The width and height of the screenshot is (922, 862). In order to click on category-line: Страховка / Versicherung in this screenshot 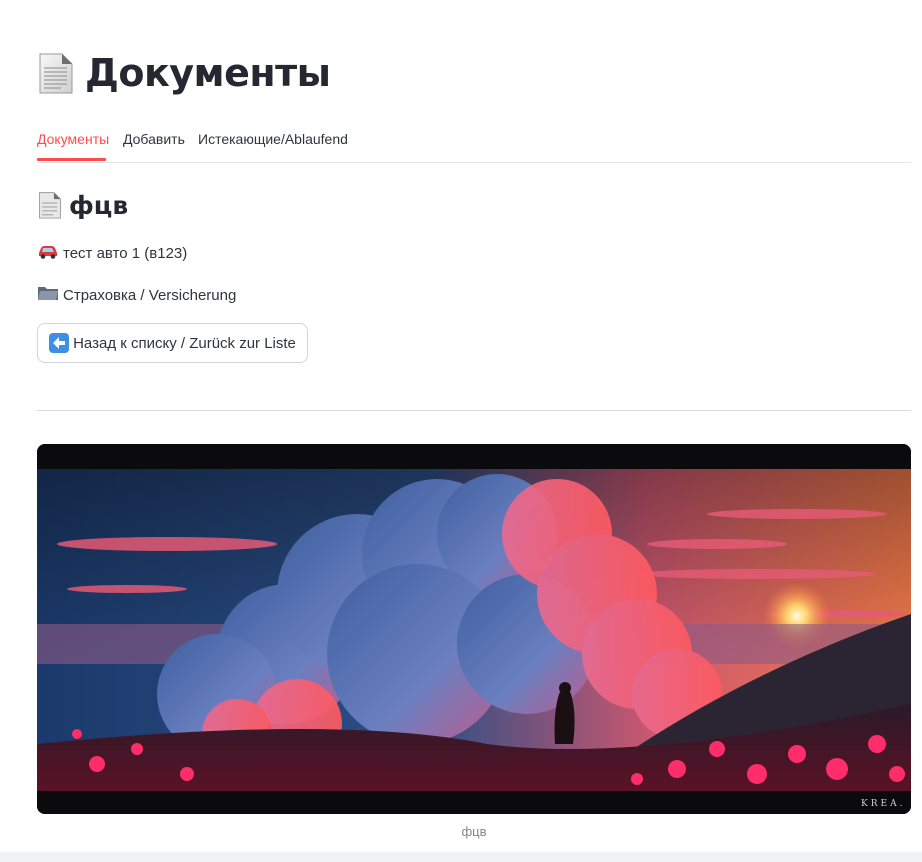, I will do `click(136, 295)`.